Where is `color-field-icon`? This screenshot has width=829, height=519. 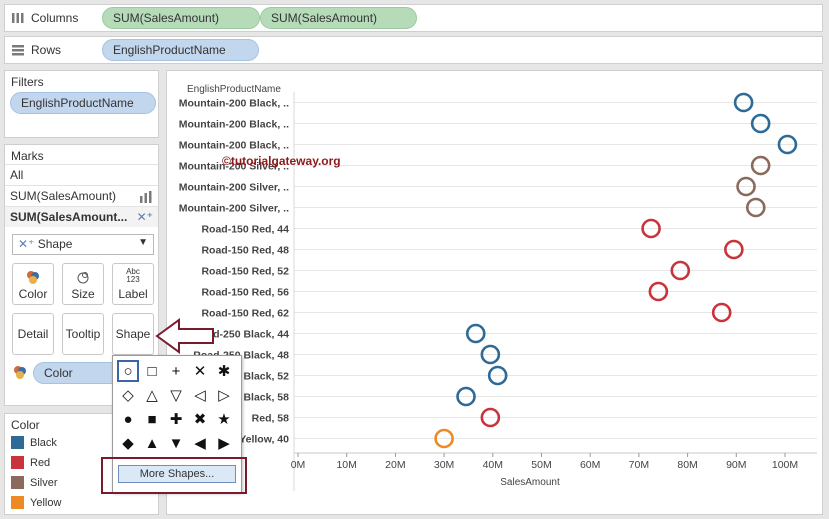
color-field-icon is located at coordinates (20, 372).